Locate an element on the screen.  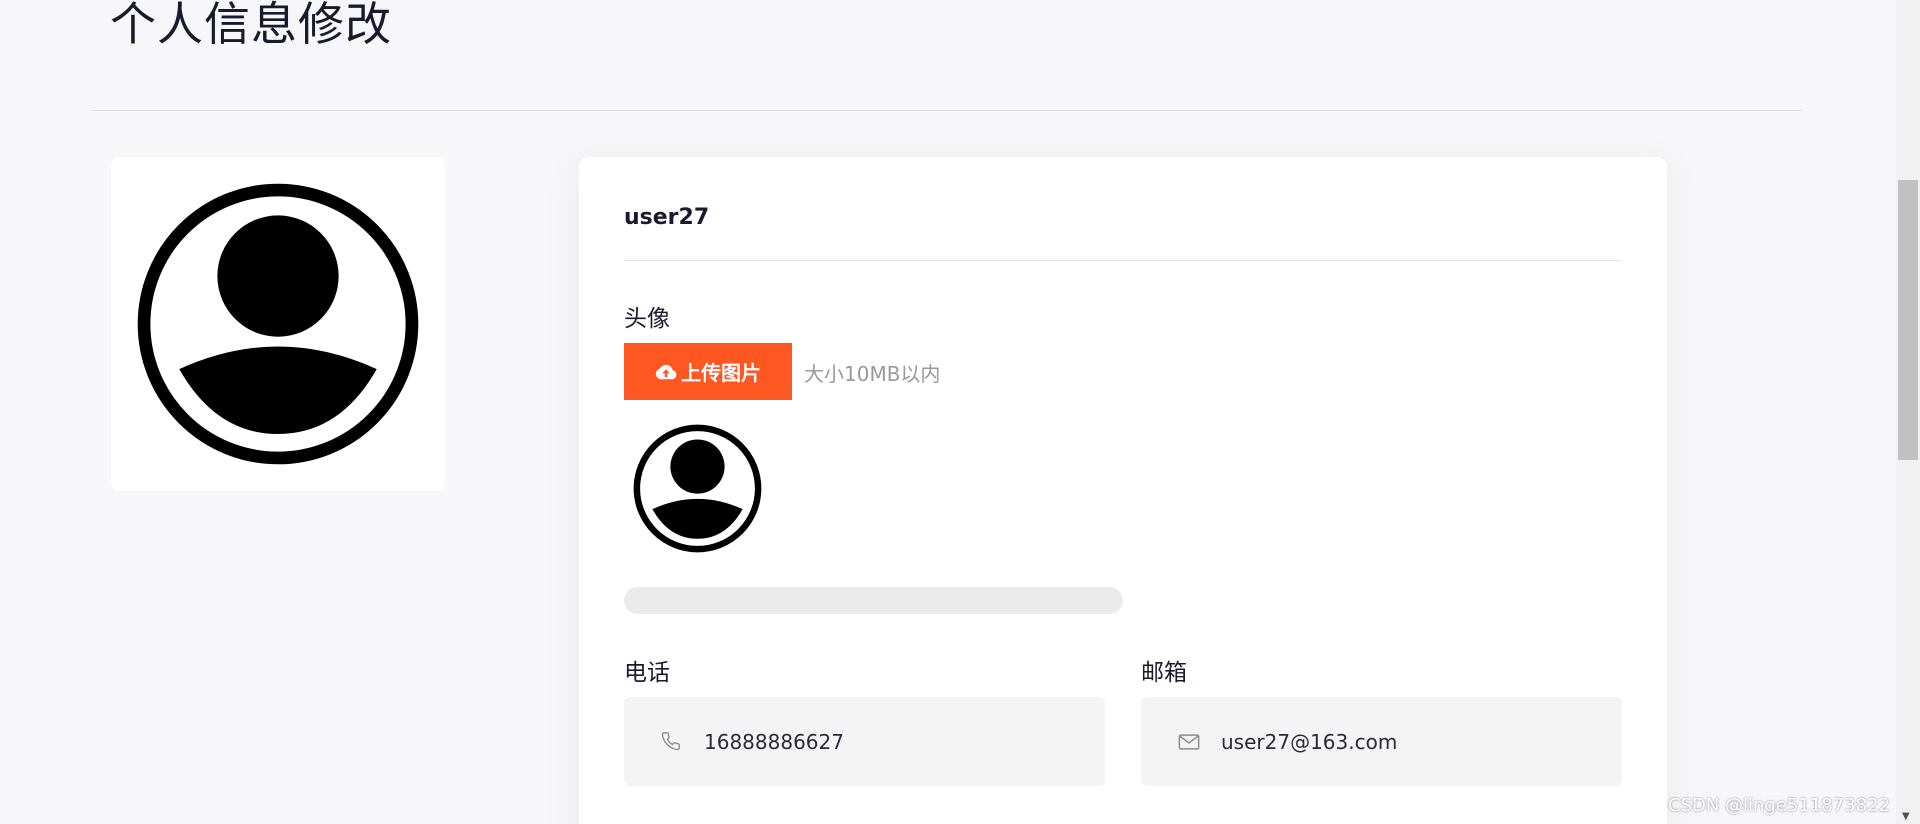
user-circle-icon is located at coordinates (278, 324).